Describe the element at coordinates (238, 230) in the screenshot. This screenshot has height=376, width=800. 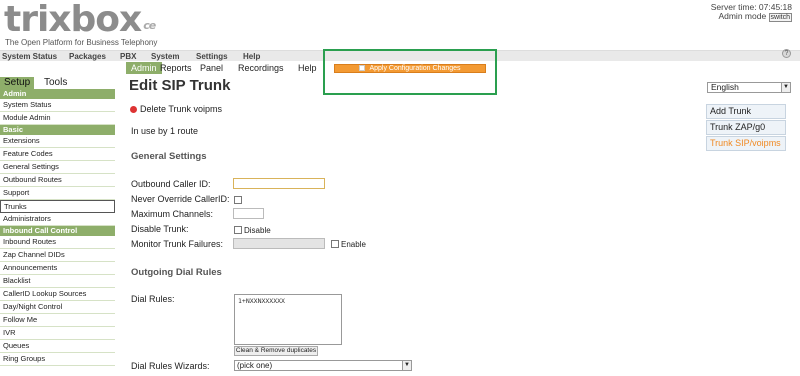
I see `disable-trunk-checkbox` at that location.